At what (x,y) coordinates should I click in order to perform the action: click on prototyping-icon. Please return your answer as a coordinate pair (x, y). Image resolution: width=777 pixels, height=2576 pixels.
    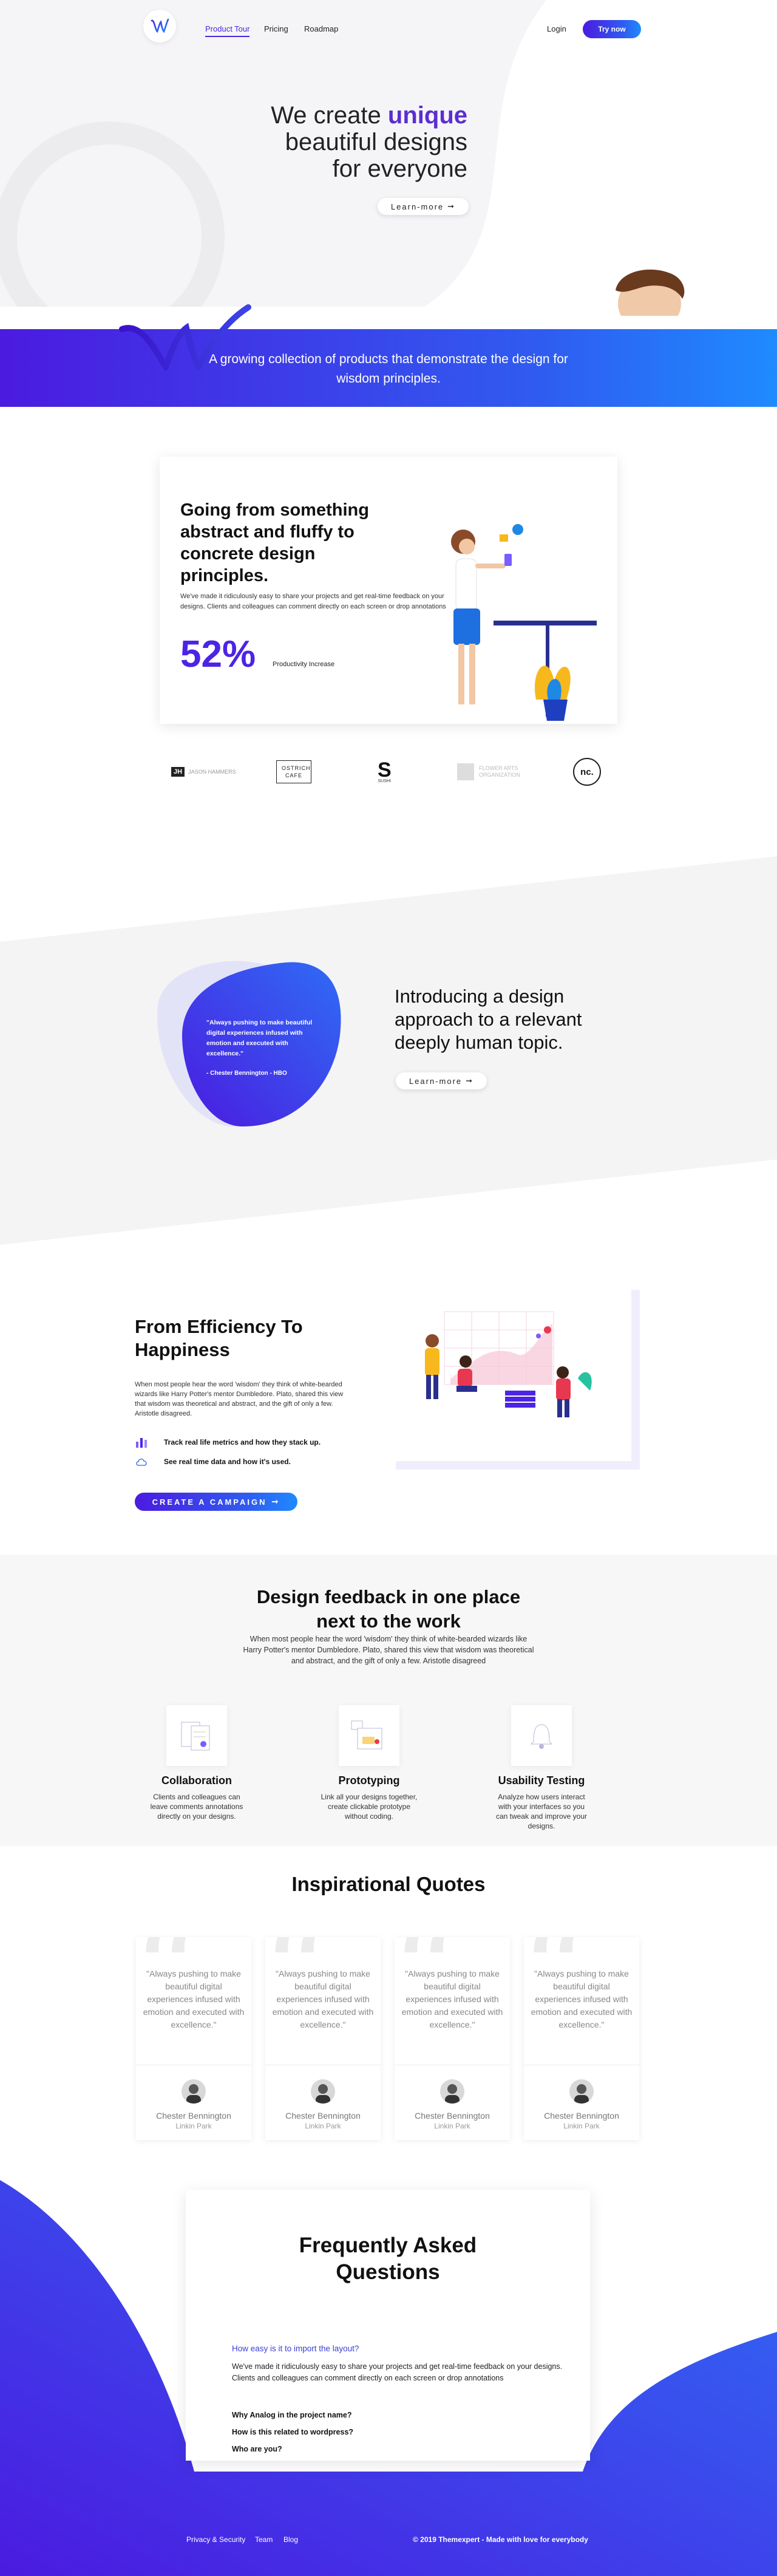
    Looking at the image, I should click on (369, 1736).